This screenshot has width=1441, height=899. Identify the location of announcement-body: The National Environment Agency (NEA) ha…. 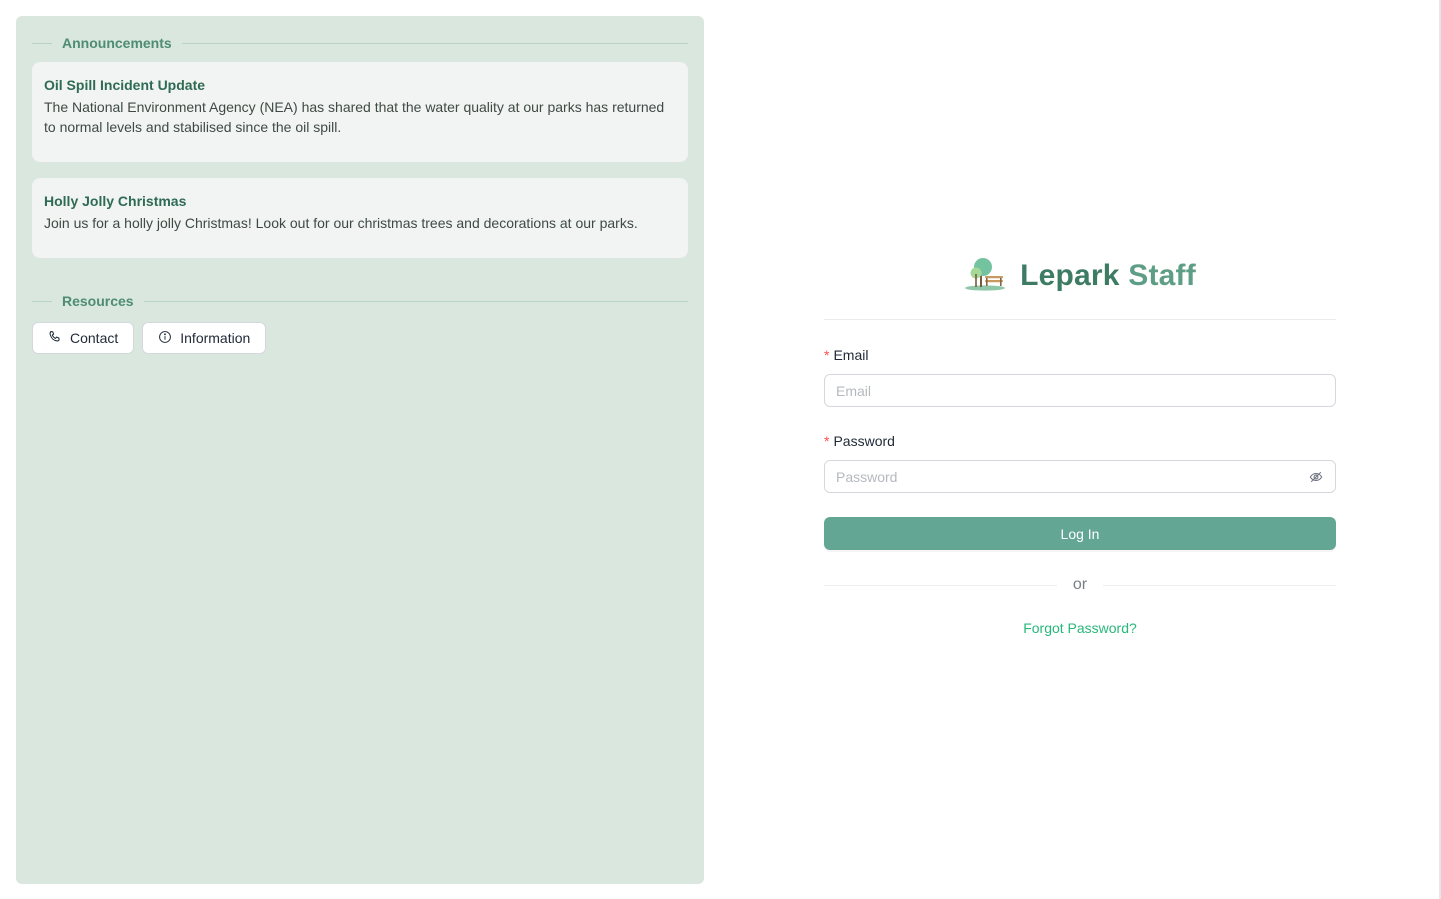
(354, 117).